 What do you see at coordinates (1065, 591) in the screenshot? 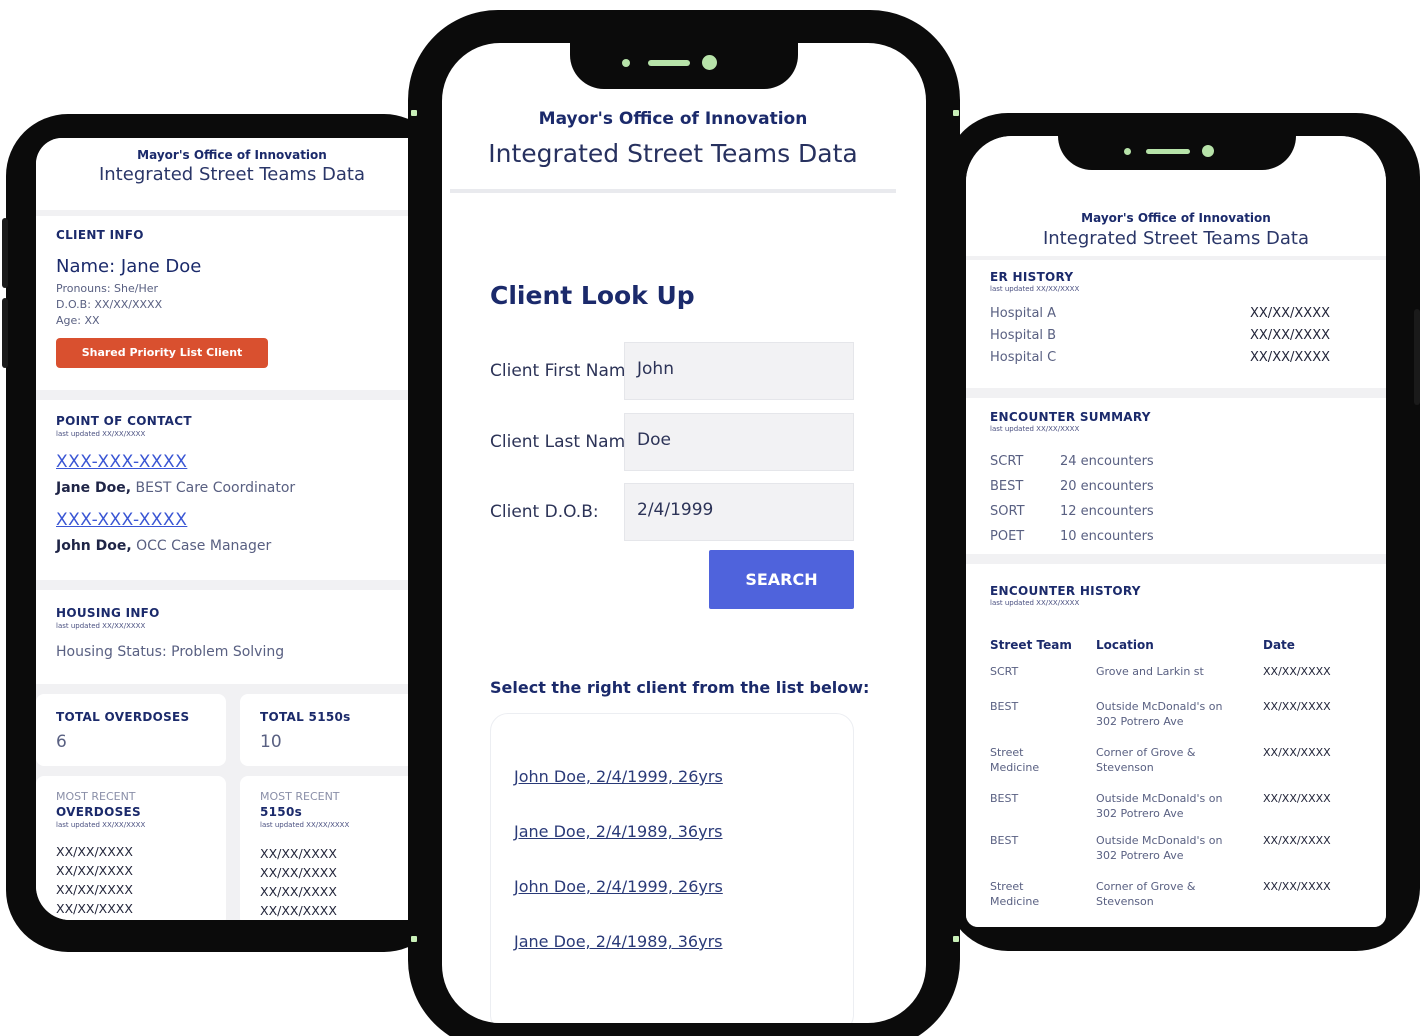
I see `section-title: ENCOUNTER HISTORY` at bounding box center [1065, 591].